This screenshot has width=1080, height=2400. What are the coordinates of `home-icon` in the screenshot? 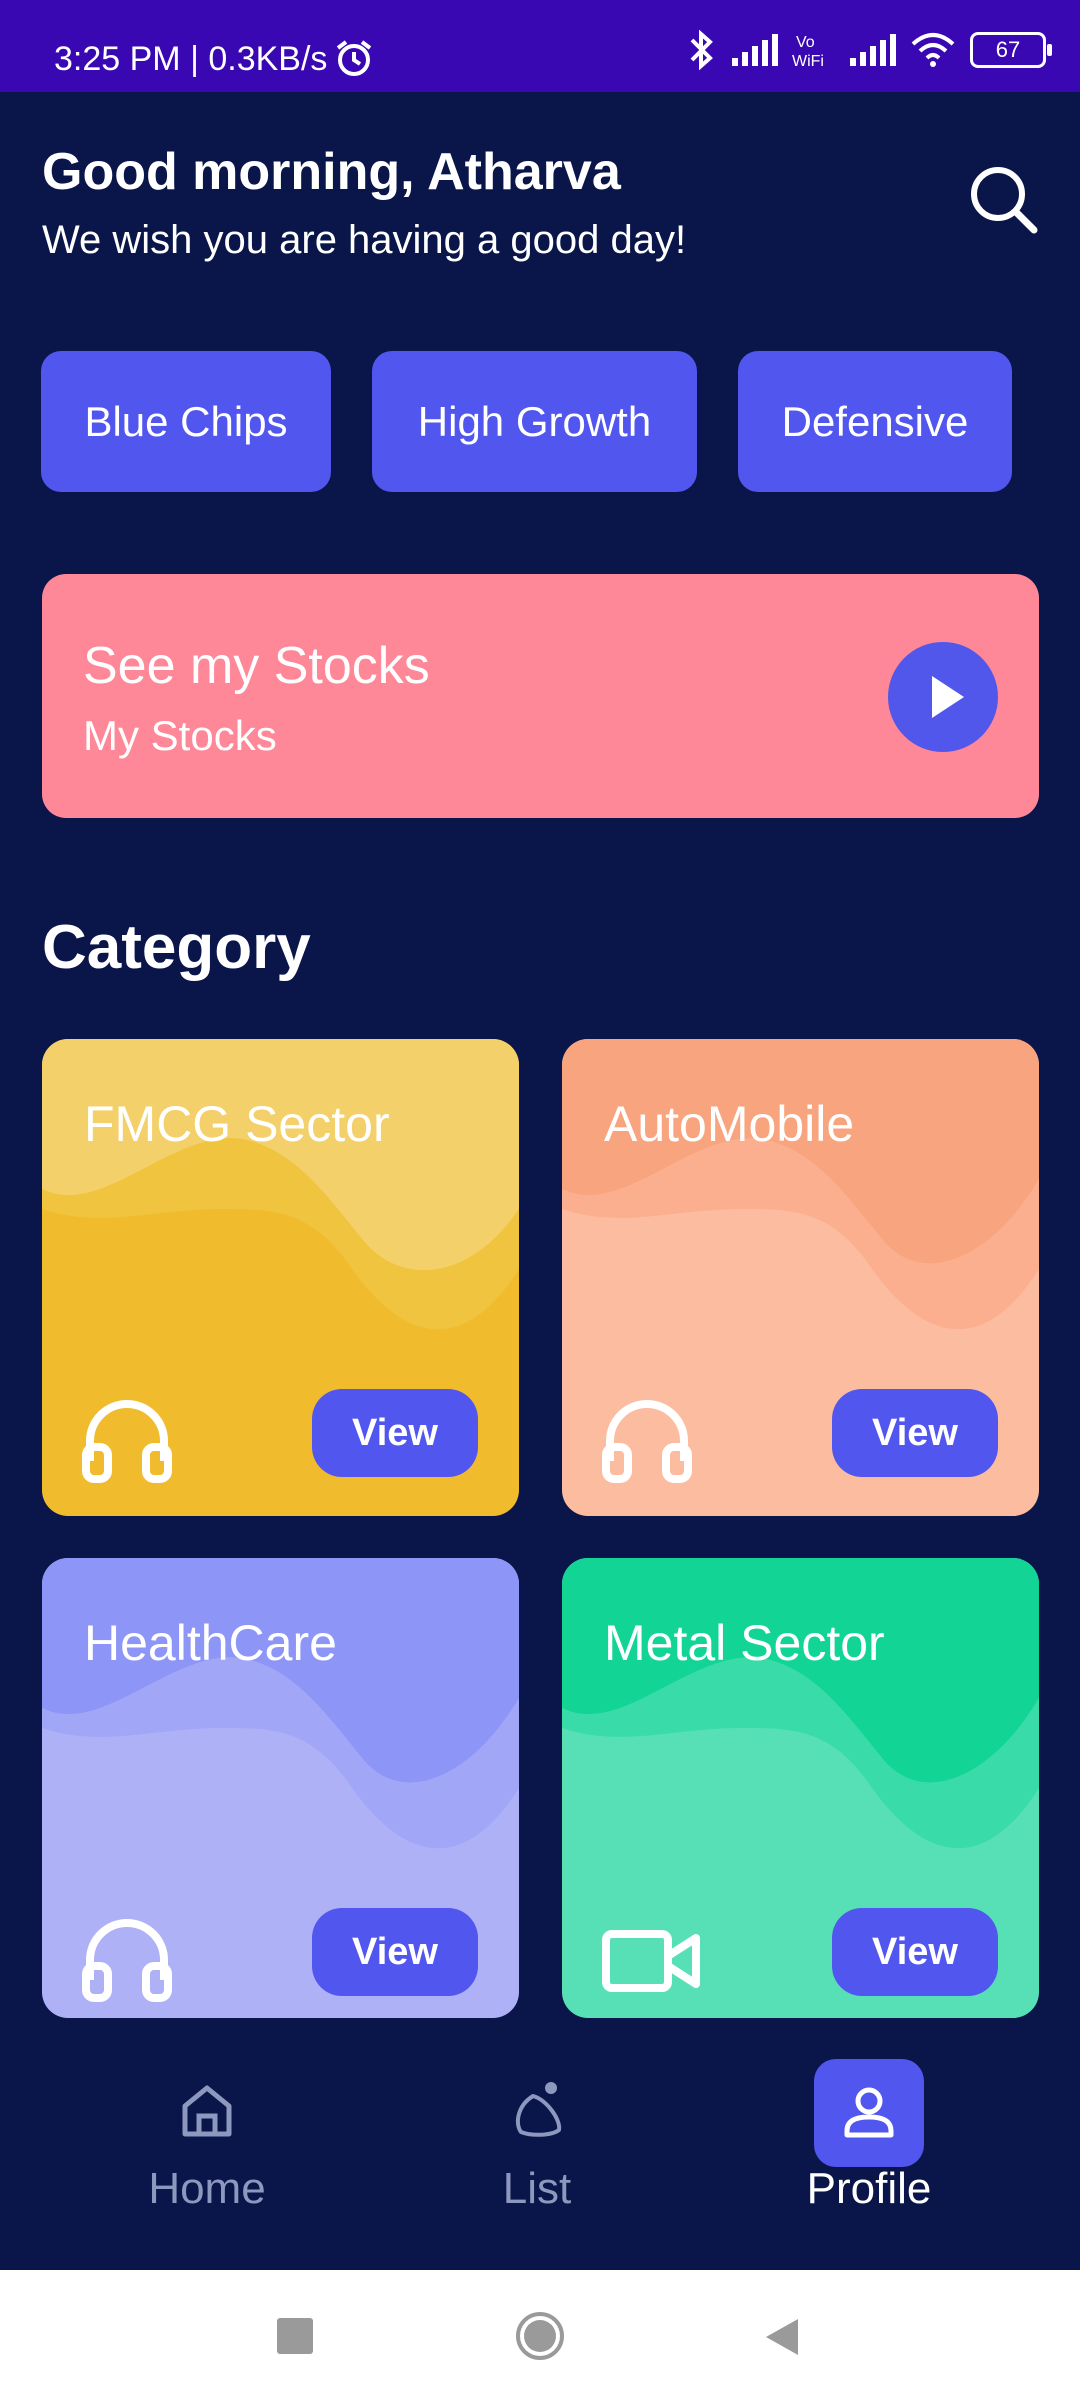 It's located at (207, 2111).